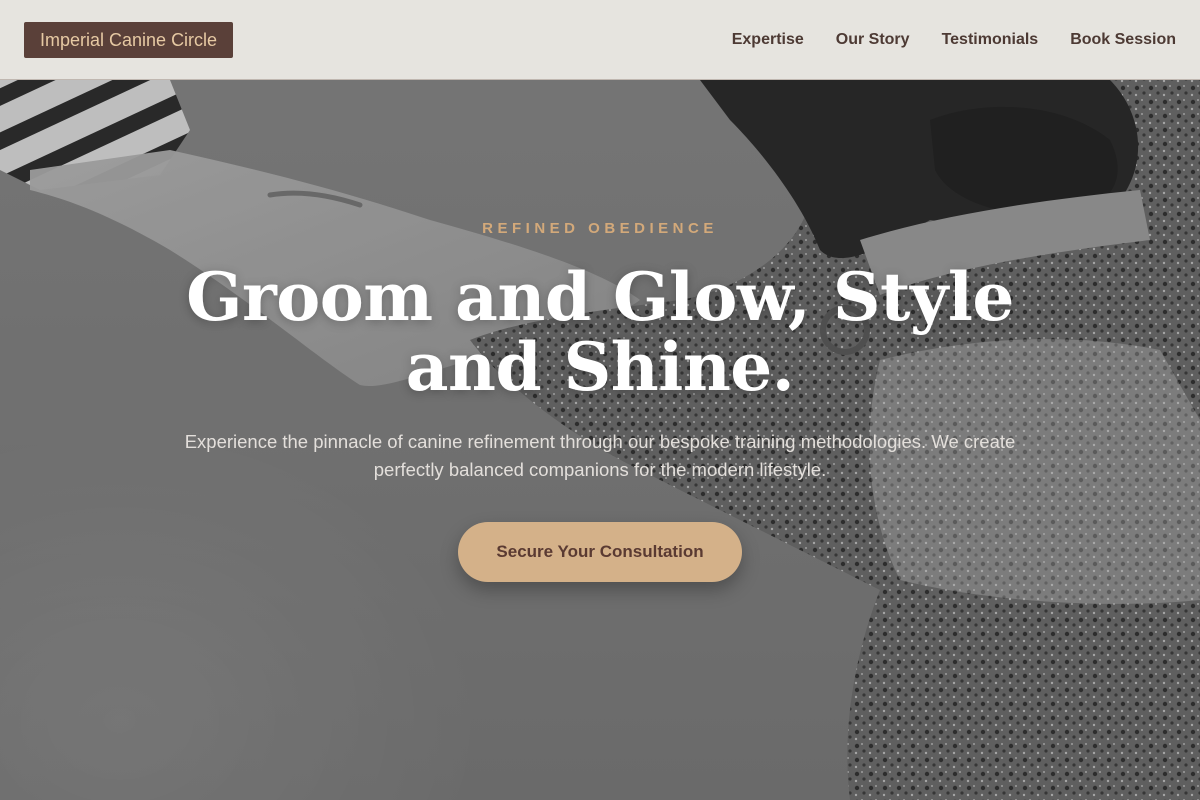  Describe the element at coordinates (600, 228) in the screenshot. I see `hero-eyebrow: REFINED OBEDIENCE` at that location.